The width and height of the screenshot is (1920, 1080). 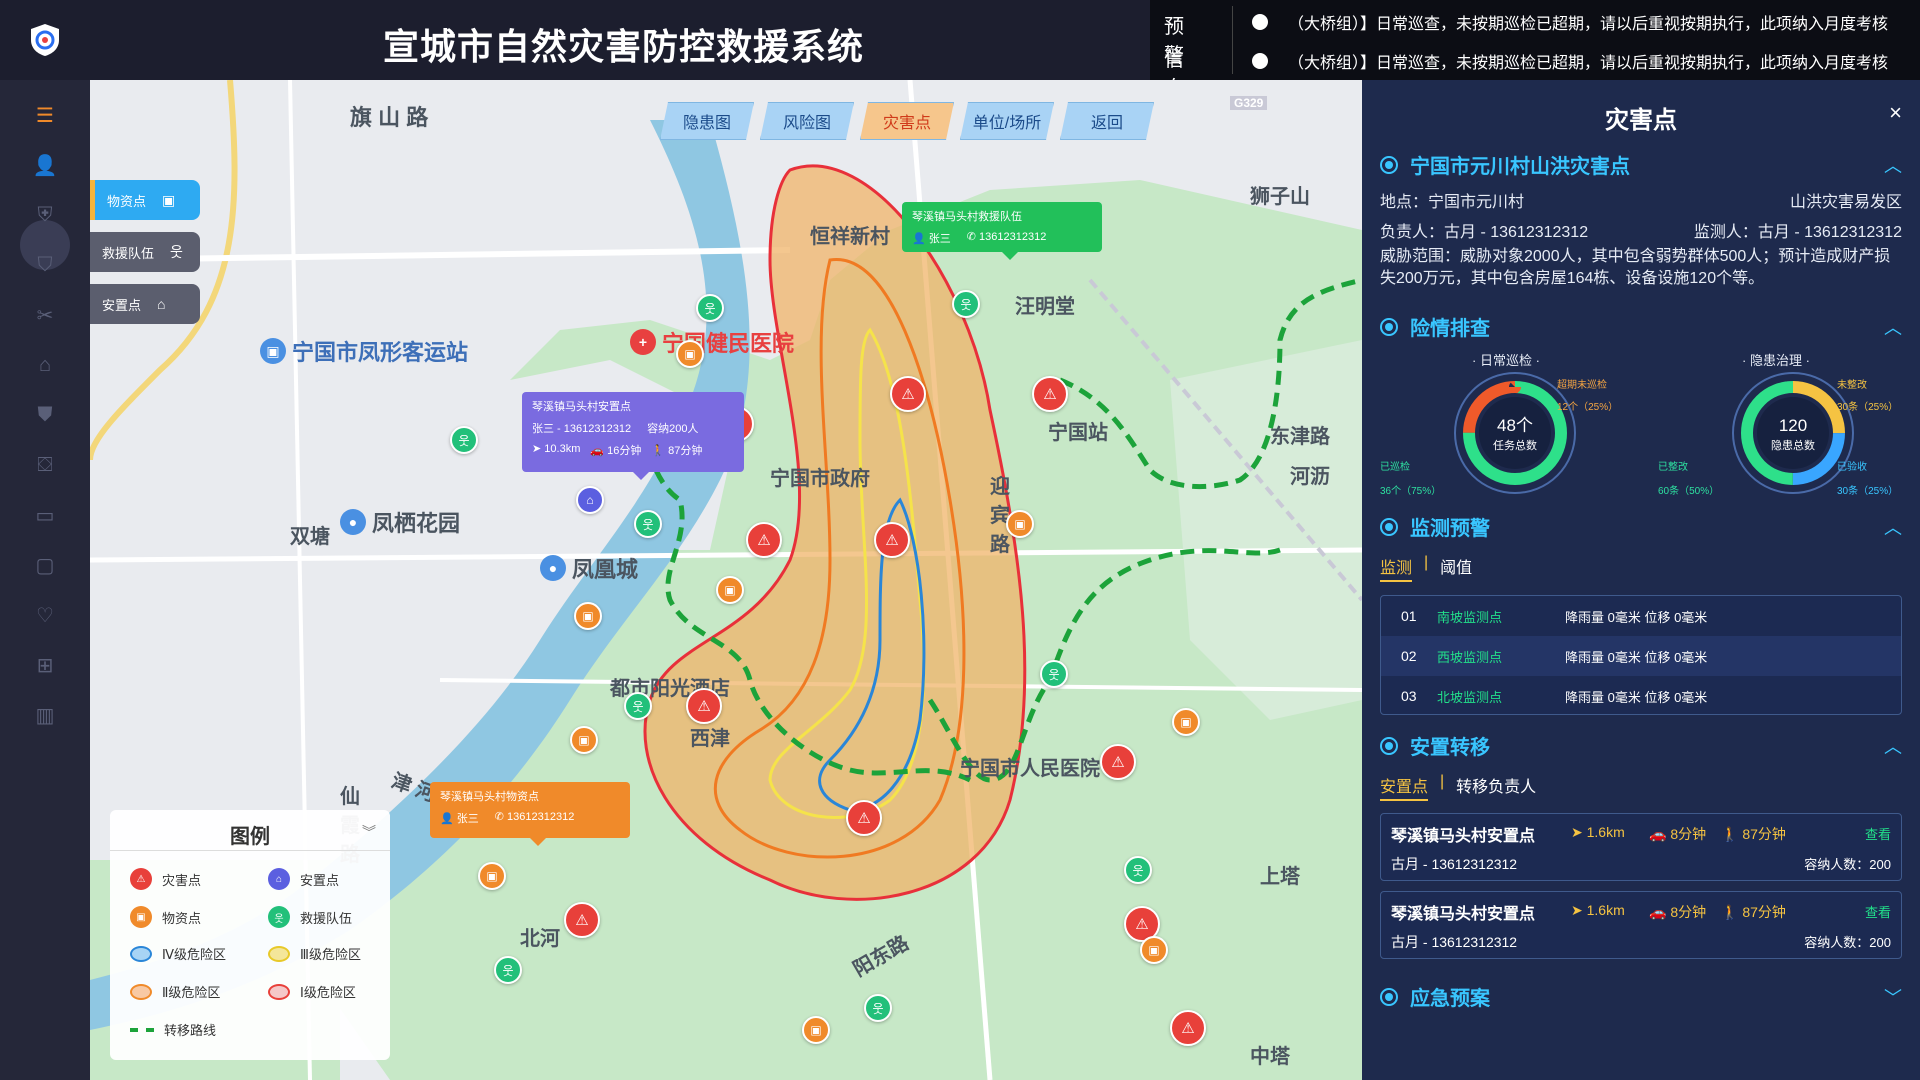 What do you see at coordinates (45, 715) in the screenshot?
I see `library-icon: ▥` at bounding box center [45, 715].